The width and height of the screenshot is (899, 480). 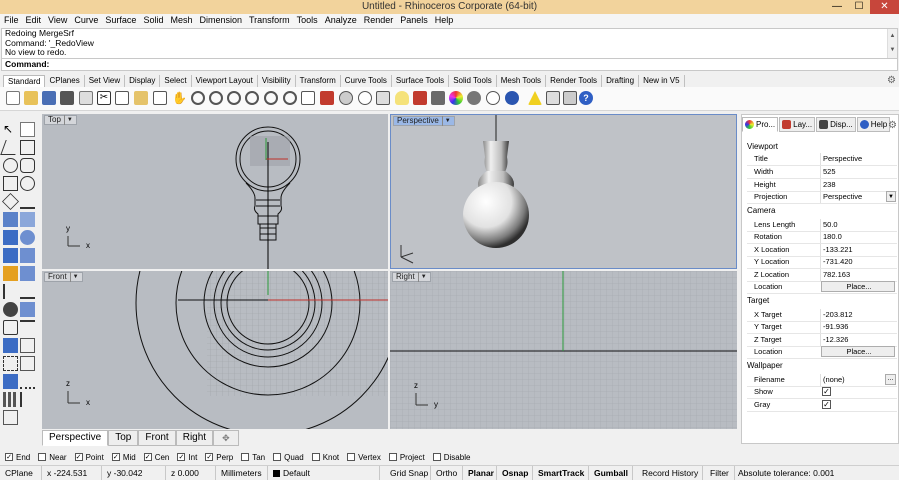 What do you see at coordinates (858, 159) in the screenshot?
I see `title-field: Perspective` at bounding box center [858, 159].